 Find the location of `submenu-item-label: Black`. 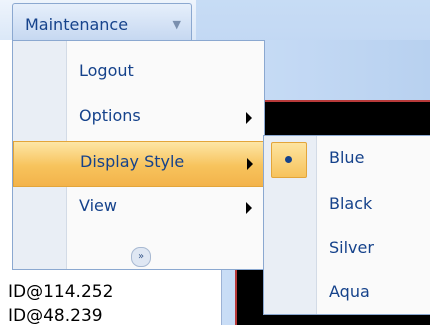

submenu-item-label: Black is located at coordinates (351, 203).